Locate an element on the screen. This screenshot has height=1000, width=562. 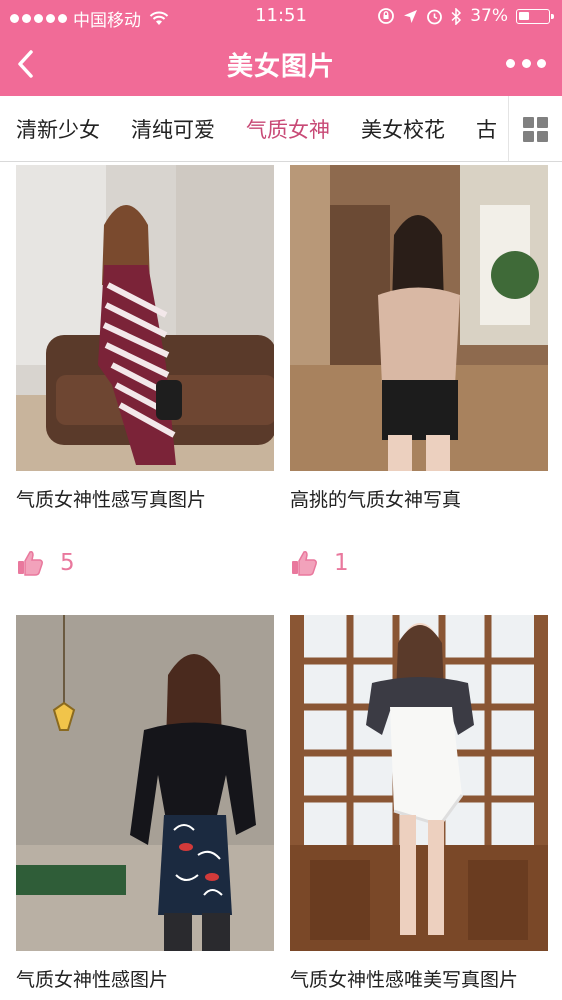
nav-bar: 美女图片 is located at coordinates (281, 64).